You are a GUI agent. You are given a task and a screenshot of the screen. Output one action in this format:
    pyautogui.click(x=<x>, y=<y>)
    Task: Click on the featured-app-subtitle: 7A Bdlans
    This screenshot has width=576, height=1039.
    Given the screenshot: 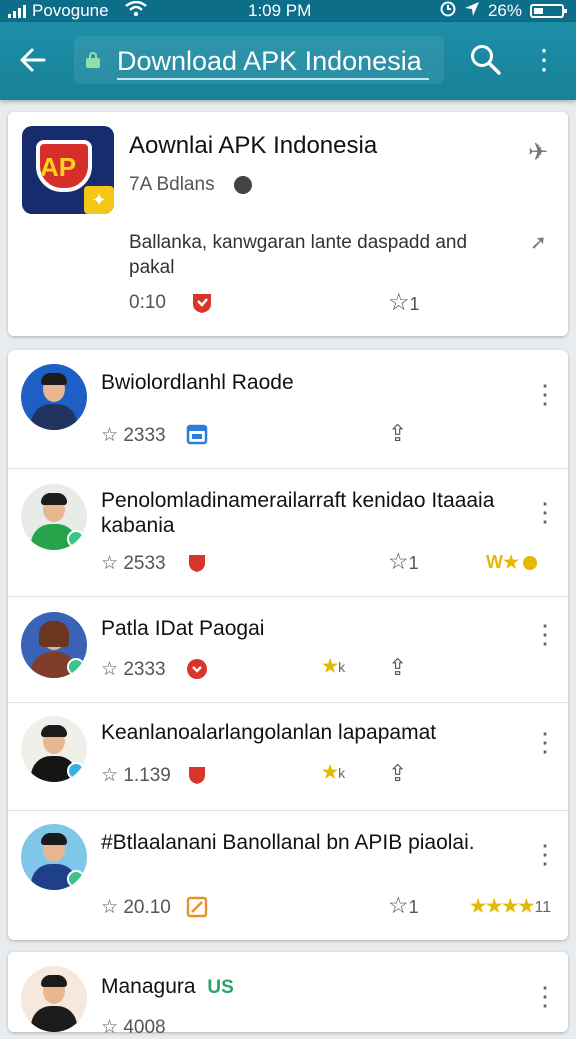 What is the action you would take?
    pyautogui.click(x=172, y=184)
    